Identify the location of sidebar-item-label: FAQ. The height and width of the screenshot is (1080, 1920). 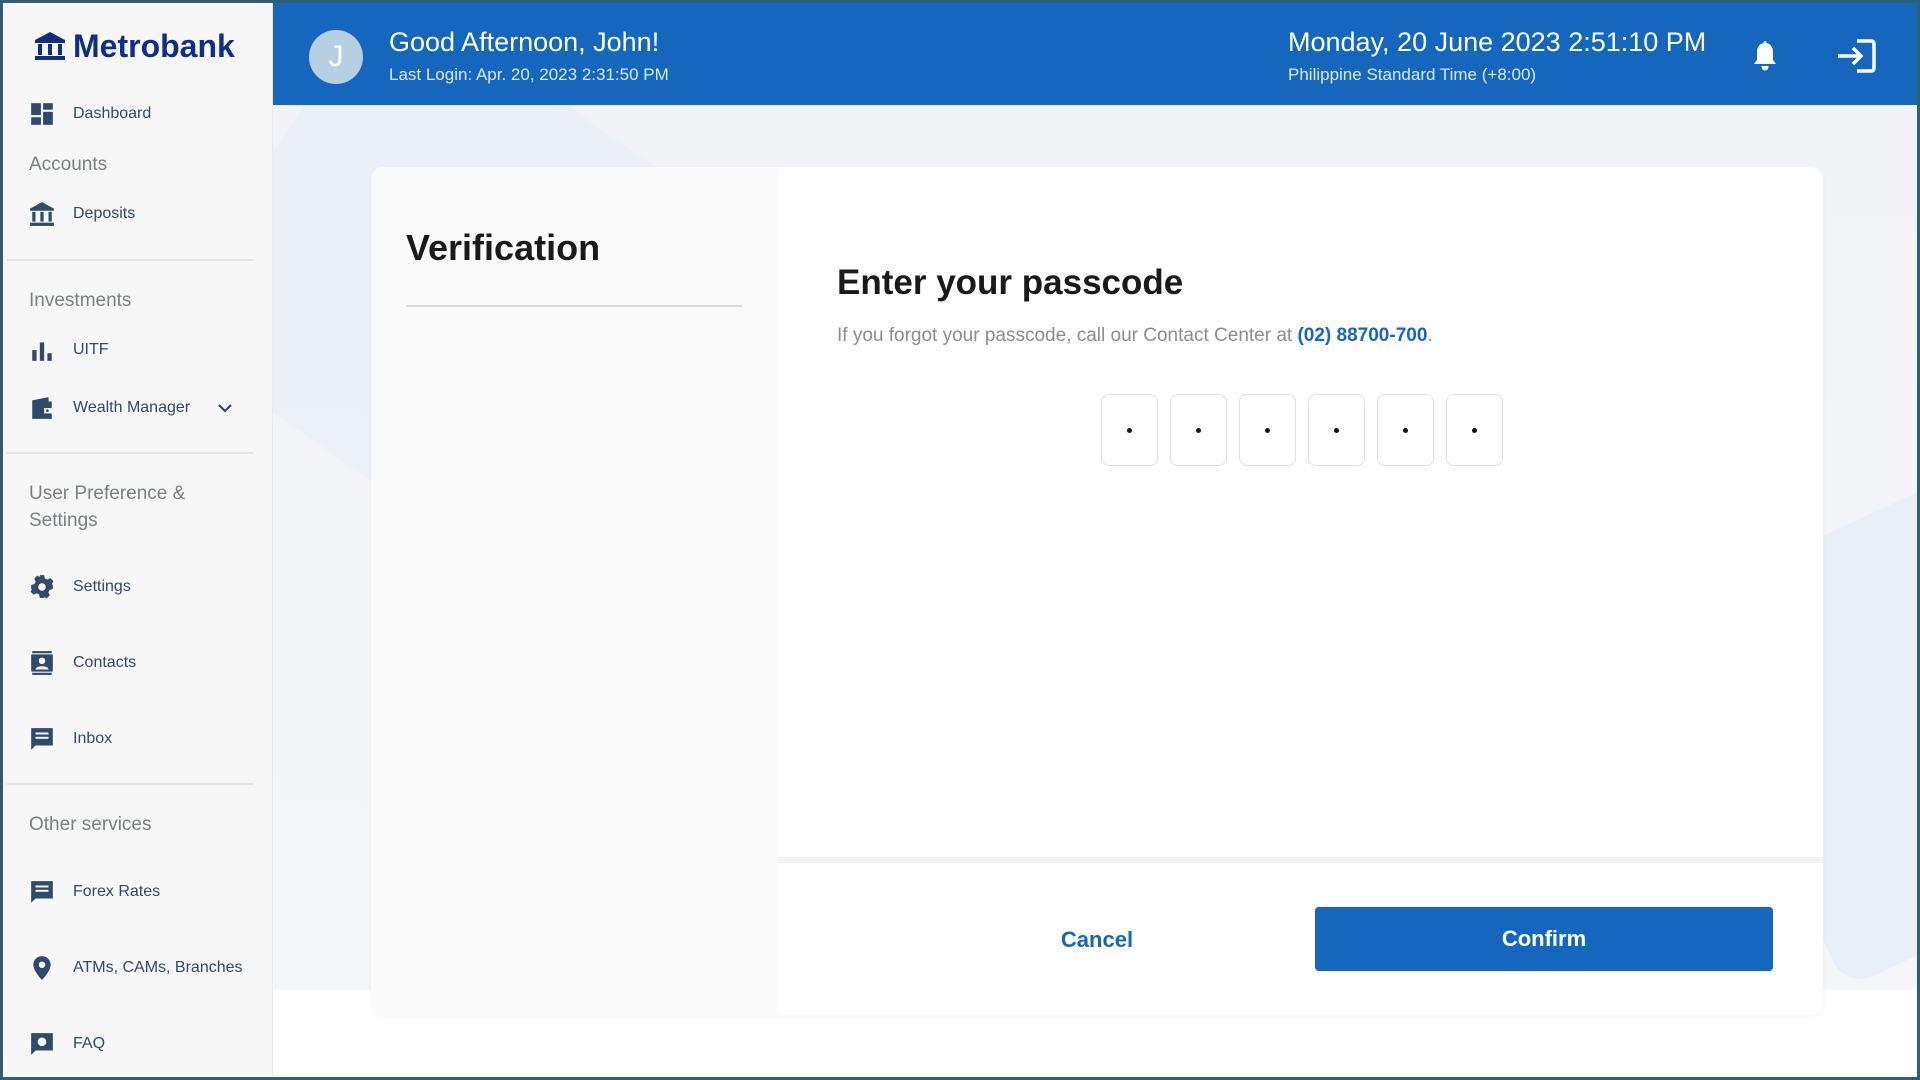
(89, 1043).